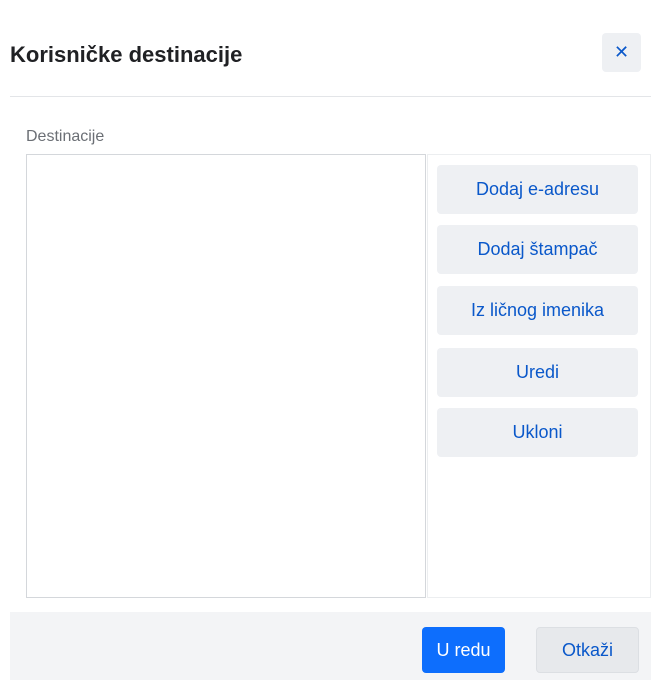  What do you see at coordinates (330, 646) in the screenshot?
I see `dialog-footer: U redu Otkaži` at bounding box center [330, 646].